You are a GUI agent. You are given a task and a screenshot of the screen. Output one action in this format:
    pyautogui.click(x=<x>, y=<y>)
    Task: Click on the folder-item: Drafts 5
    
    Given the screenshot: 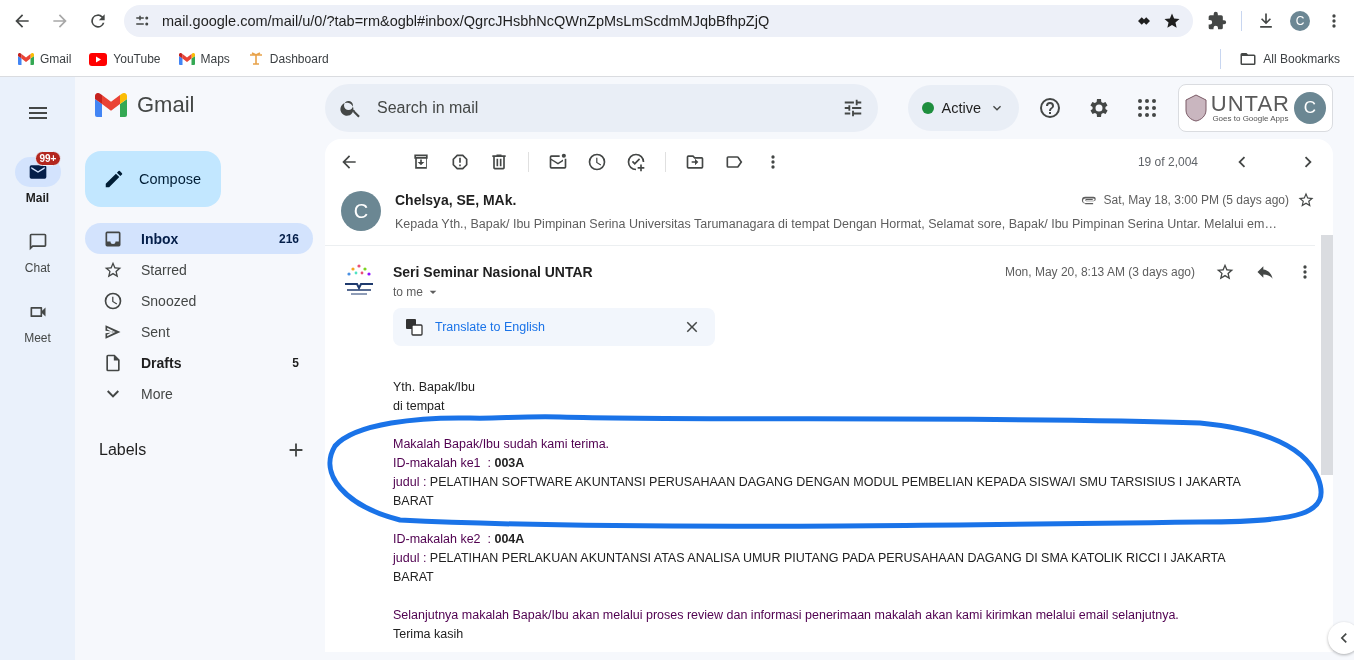 What is the action you would take?
    pyautogui.click(x=199, y=362)
    